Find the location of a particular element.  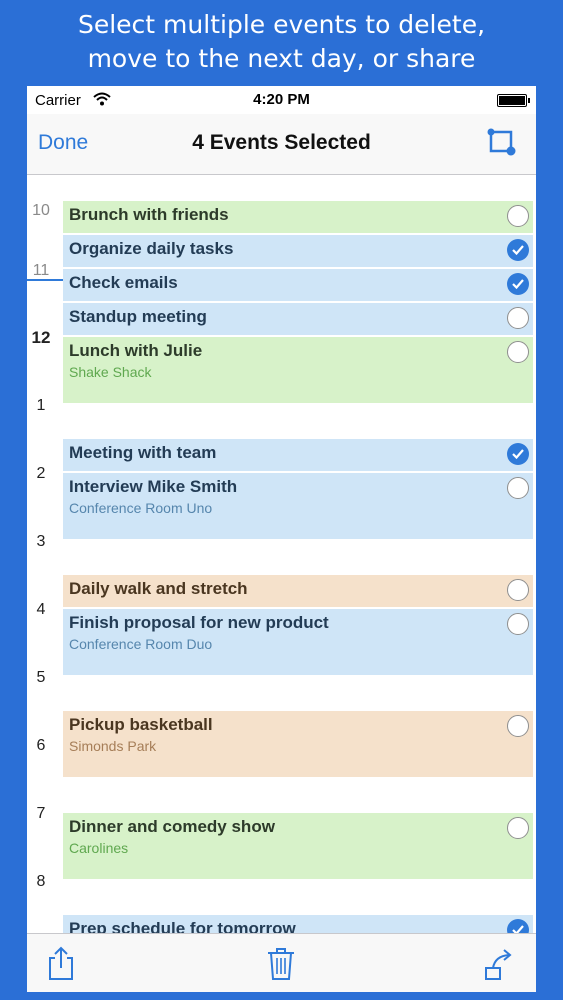

hour-label: 12 is located at coordinates (41, 337).